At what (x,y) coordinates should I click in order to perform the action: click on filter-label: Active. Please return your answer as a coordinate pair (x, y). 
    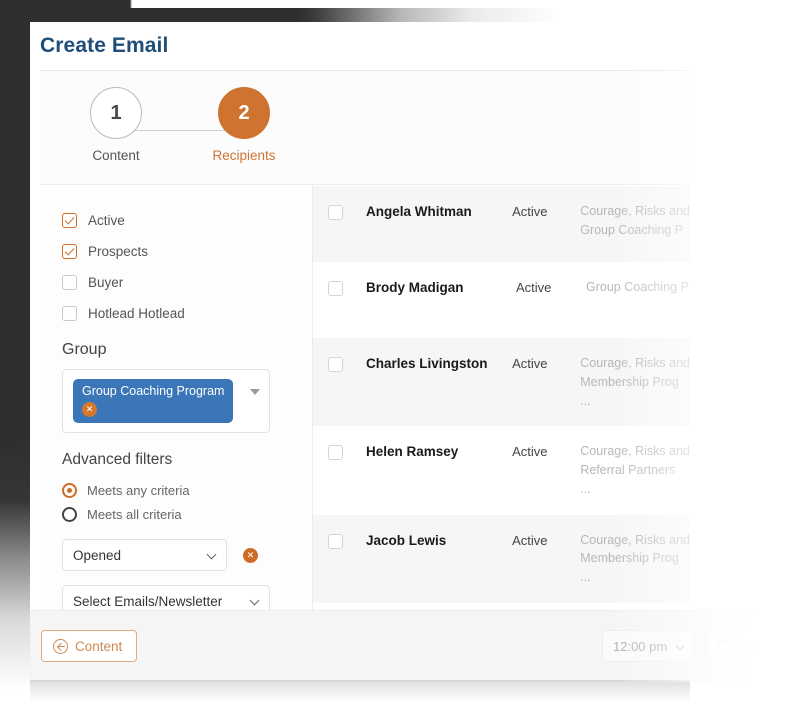
    Looking at the image, I should click on (106, 220).